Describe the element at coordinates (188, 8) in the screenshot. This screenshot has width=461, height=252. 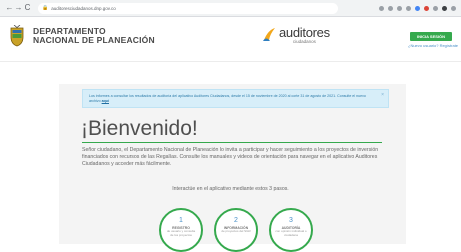
I see `address-bar: 🔒 auditoresciudadanos.dnp.gov.co` at that location.